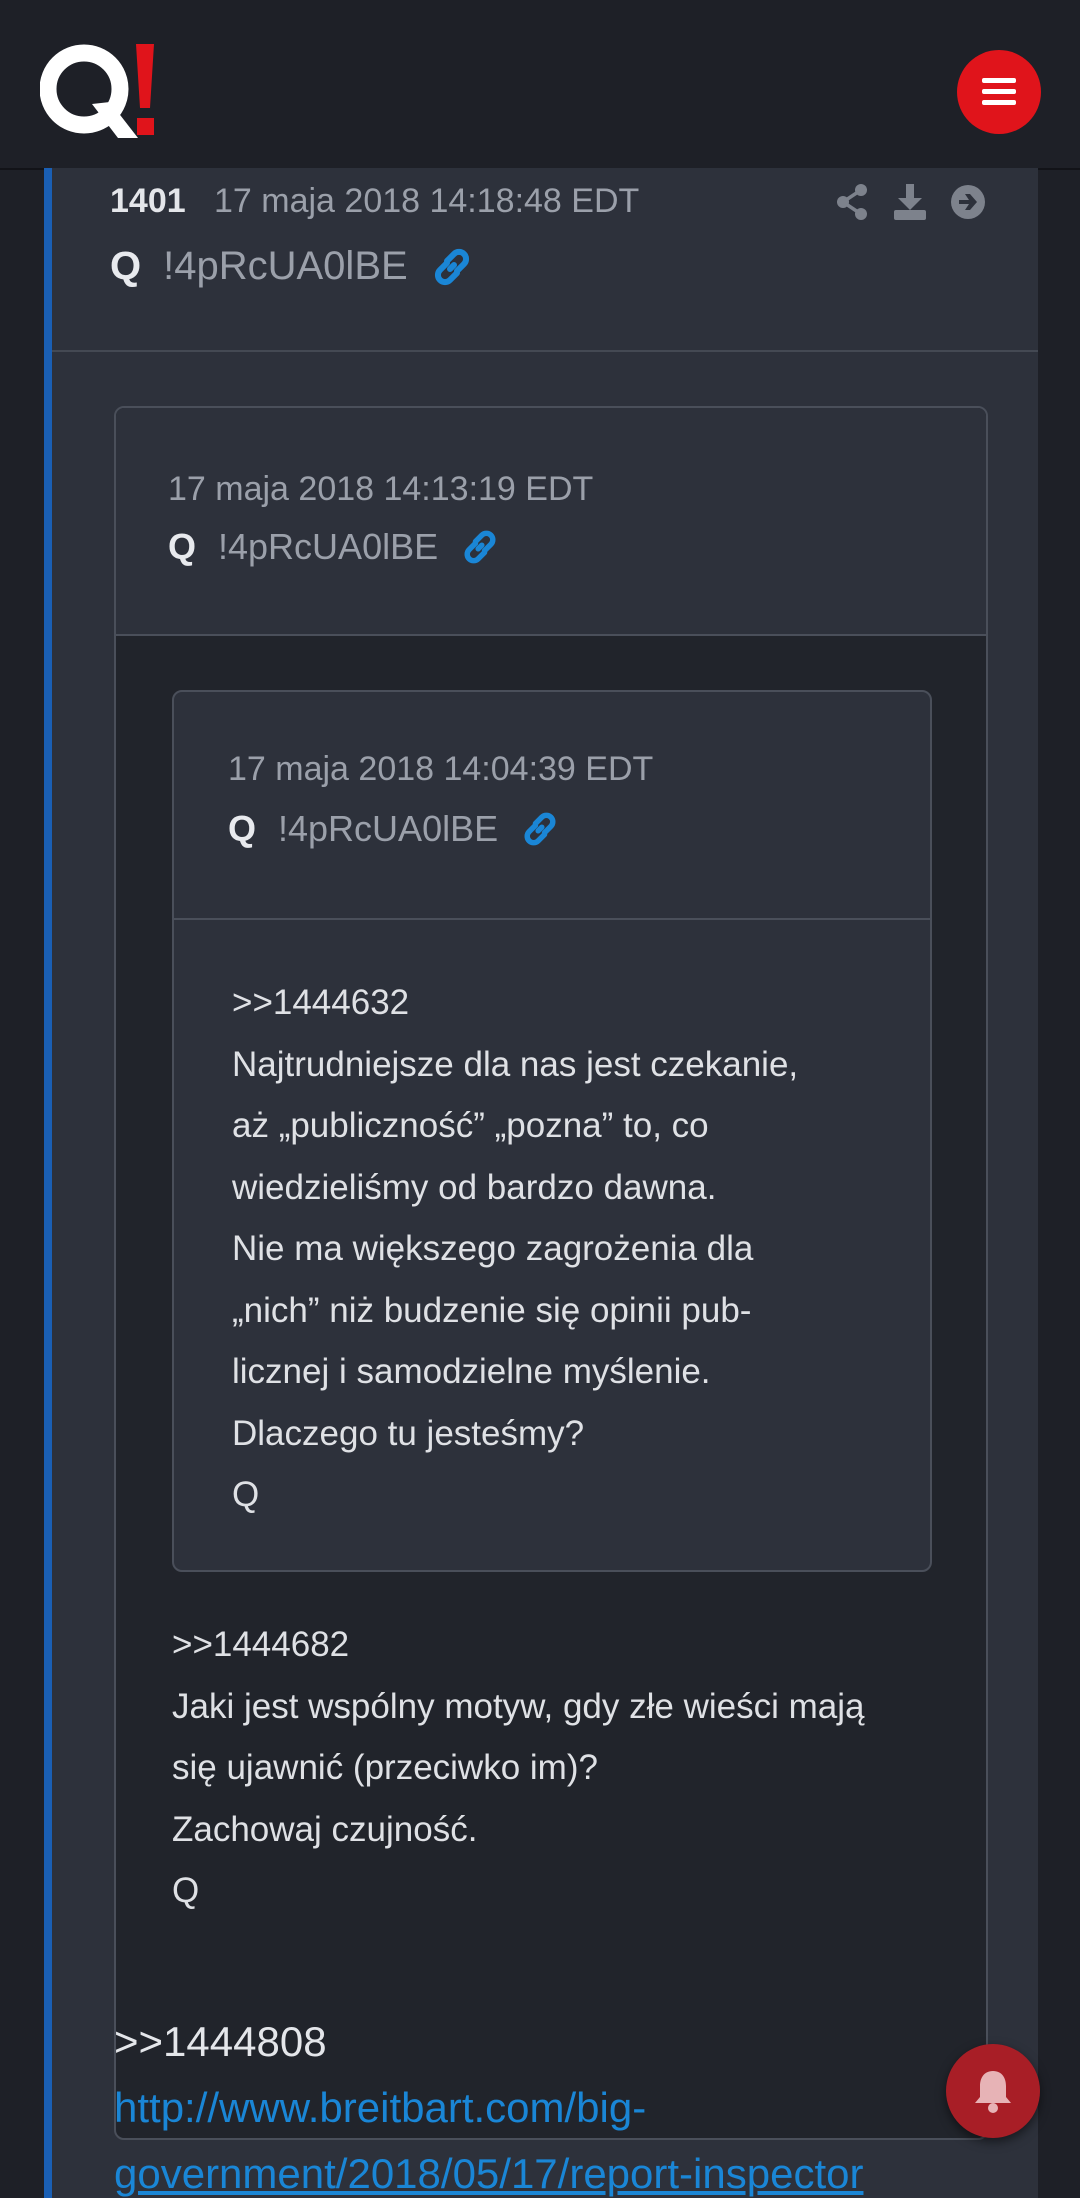  Describe the element at coordinates (474, 1187) in the screenshot. I see `body-line: wiedzieliśmy od bardzo dawna.` at that location.